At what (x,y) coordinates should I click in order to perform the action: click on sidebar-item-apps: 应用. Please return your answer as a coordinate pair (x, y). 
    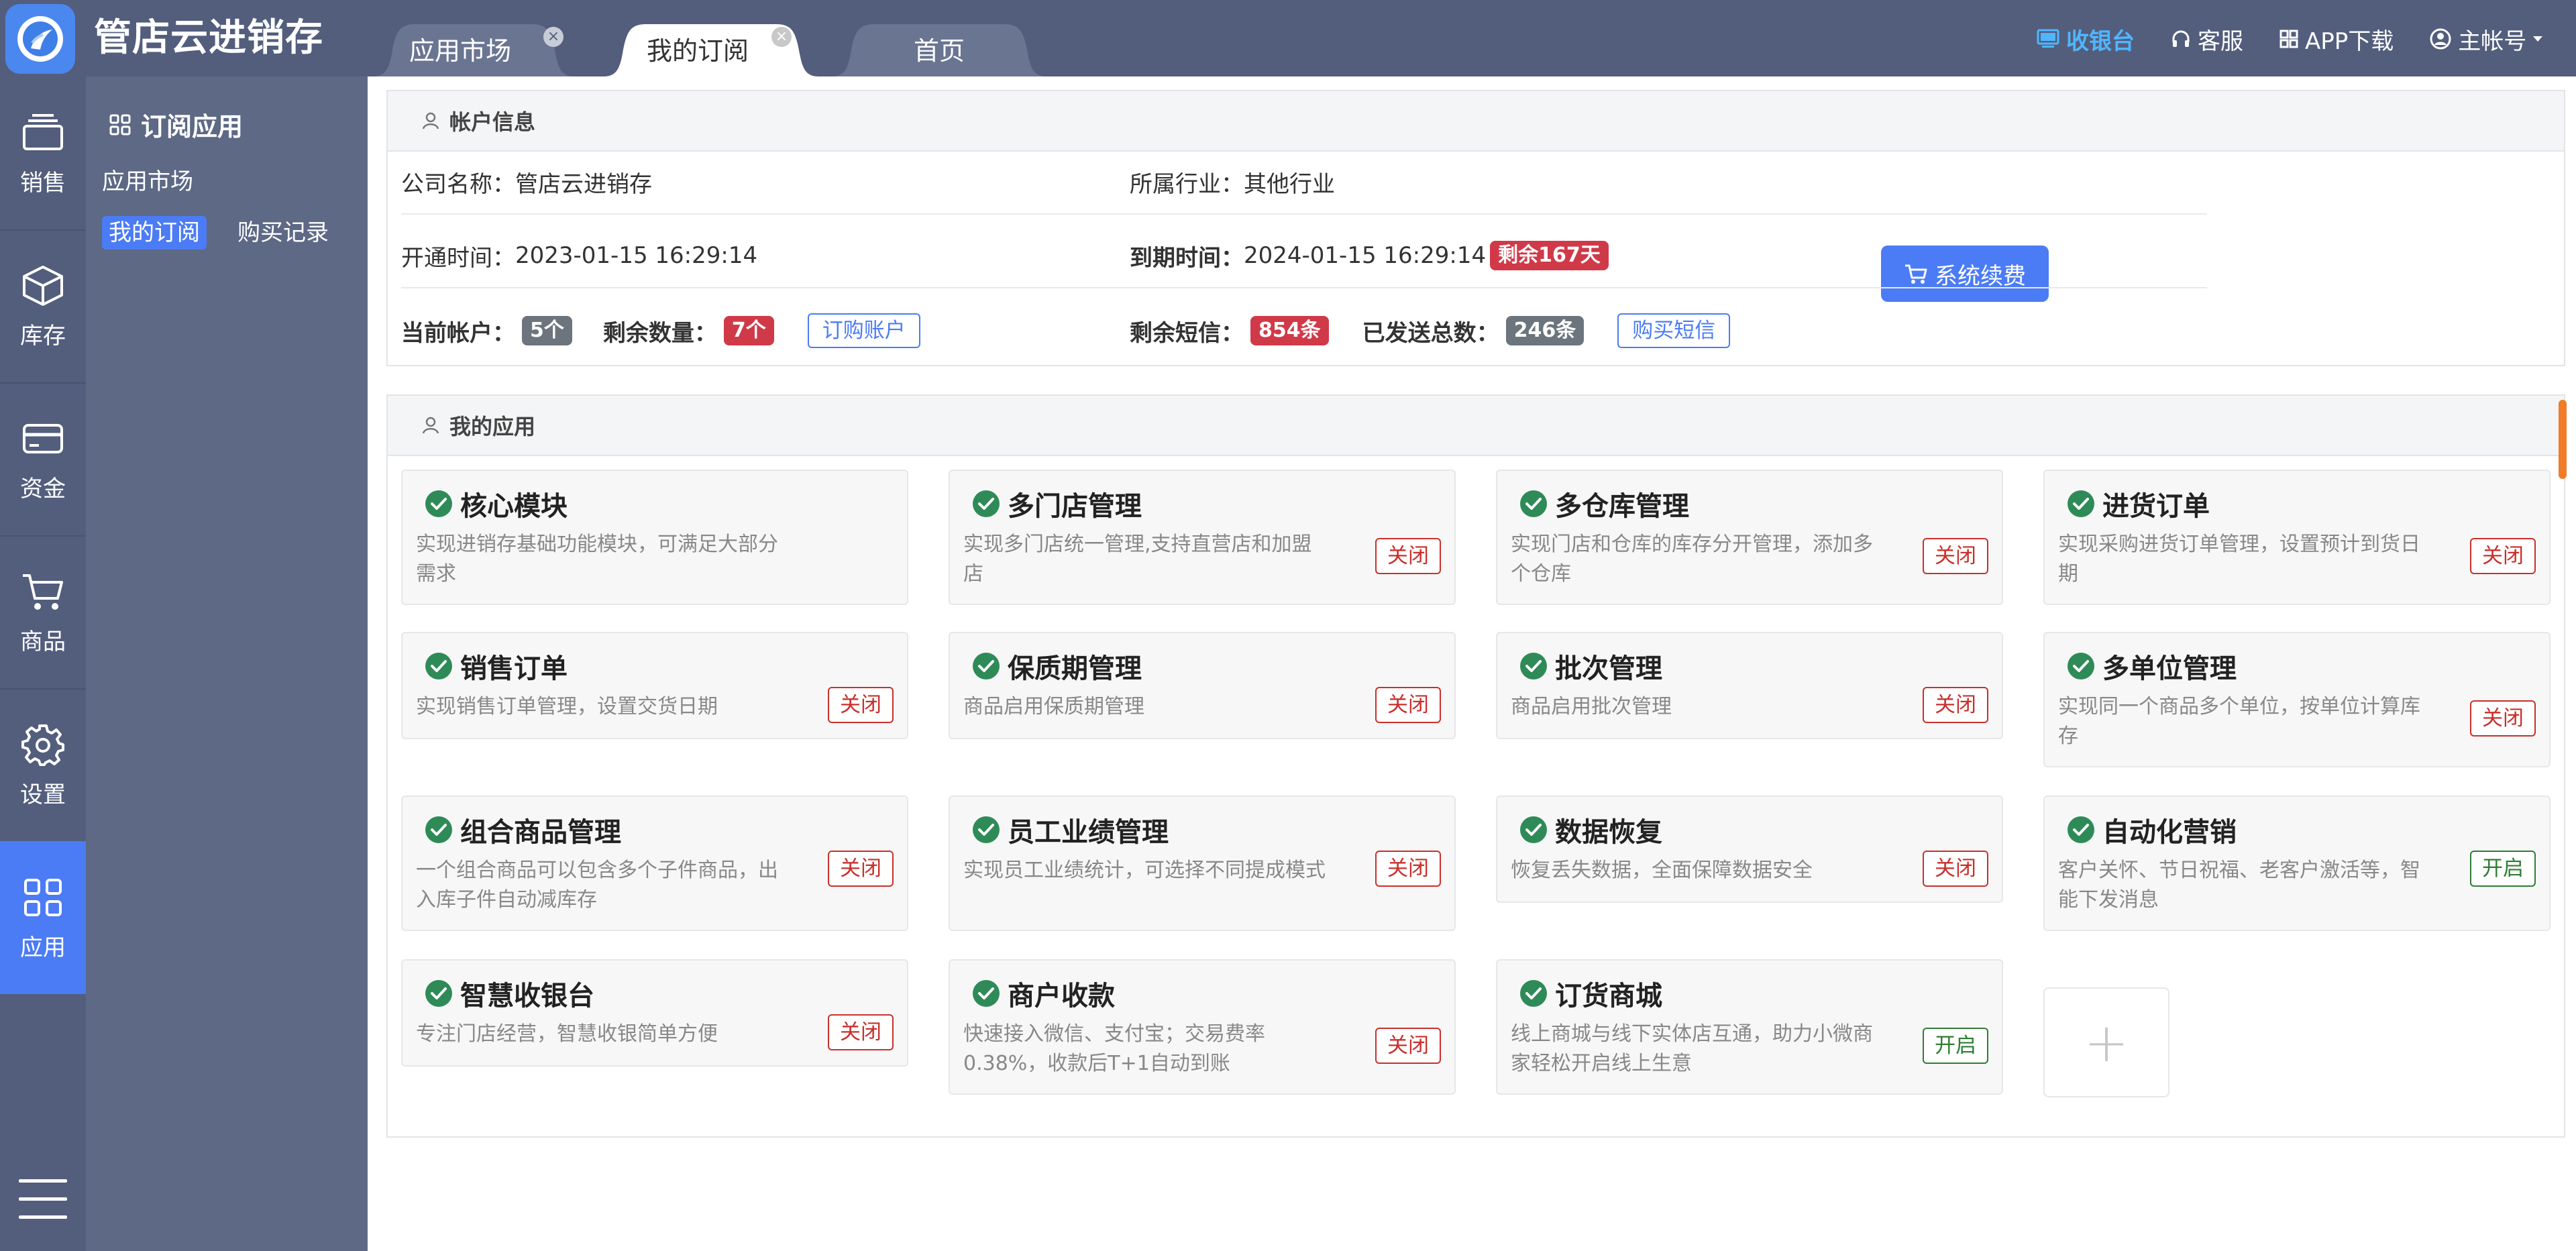
    Looking at the image, I should click on (43, 917).